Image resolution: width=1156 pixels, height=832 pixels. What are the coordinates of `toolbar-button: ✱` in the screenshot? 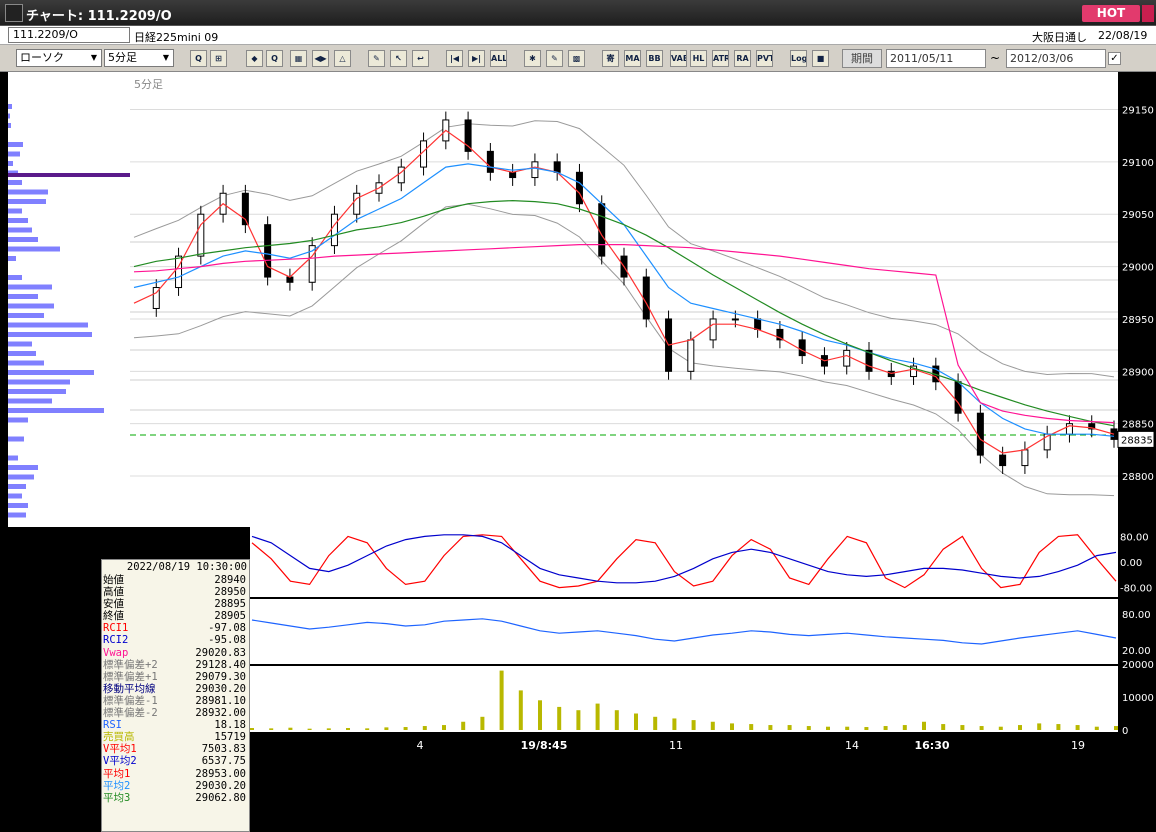 It's located at (532, 58).